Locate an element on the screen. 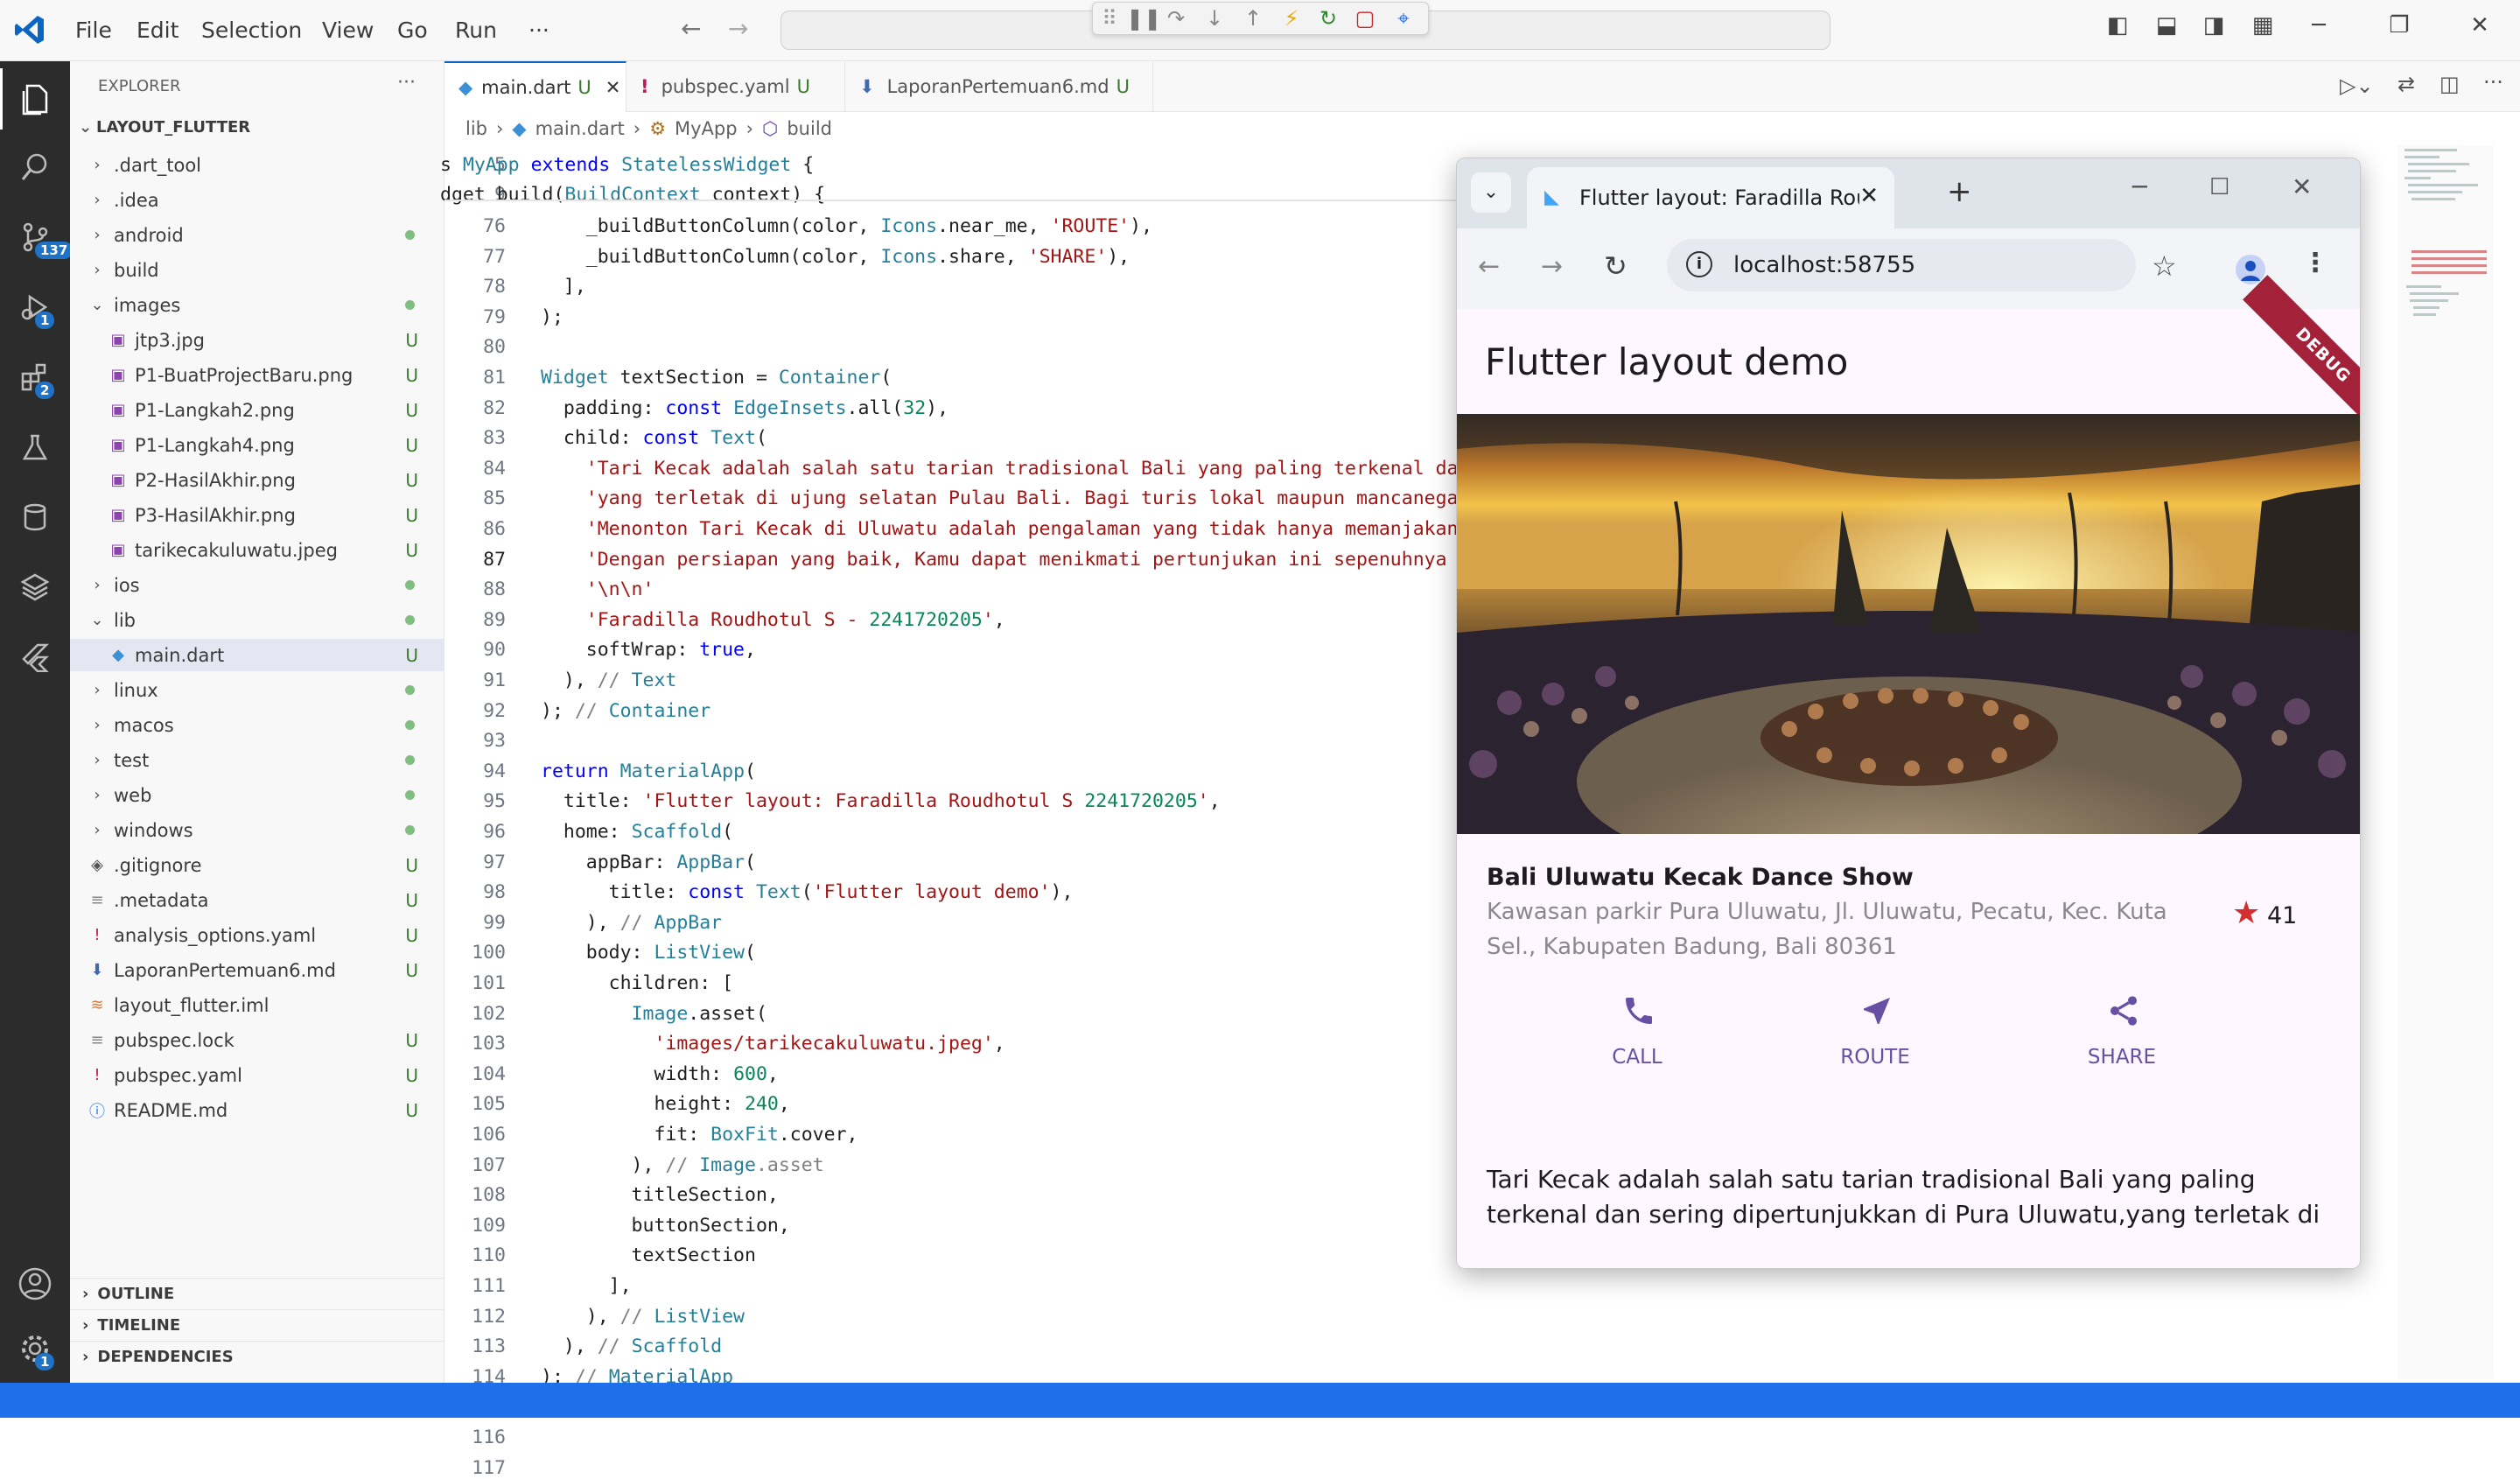 The image size is (2520, 1479). browser-maximize-icon: ☐ is located at coordinates (2219, 187).